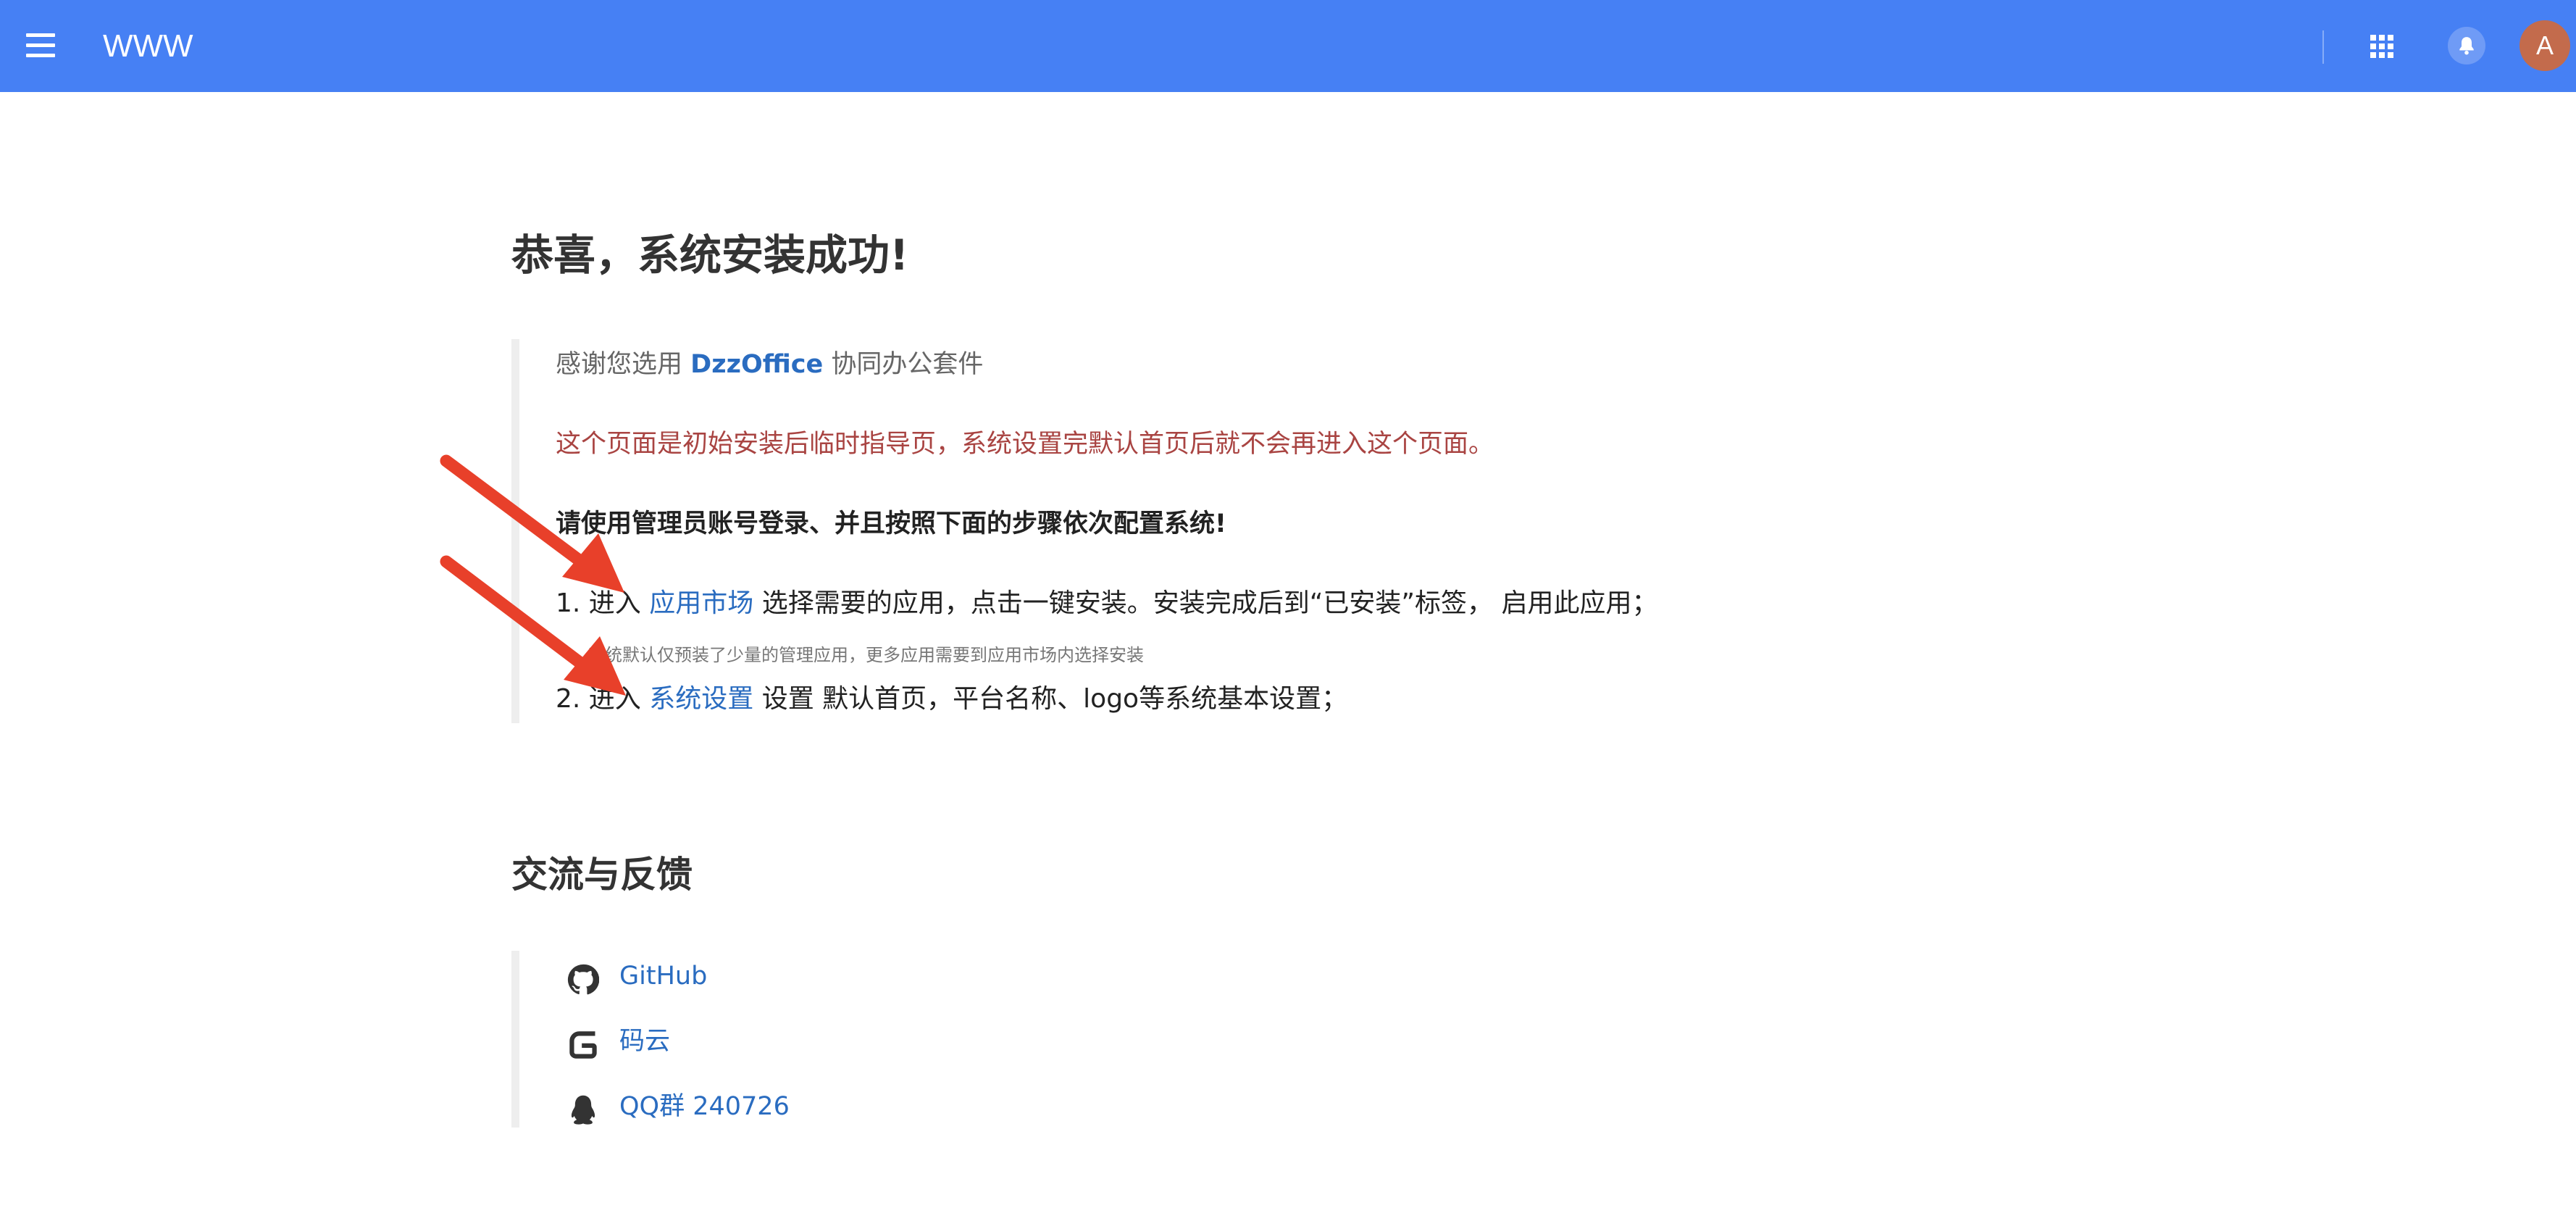 This screenshot has height=1229, width=2576. What do you see at coordinates (1025, 445) in the screenshot?
I see `notice-text: 这个页面是初始安装后临时指导页，系统设置完默认首页后就不会再进入这个页面。` at bounding box center [1025, 445].